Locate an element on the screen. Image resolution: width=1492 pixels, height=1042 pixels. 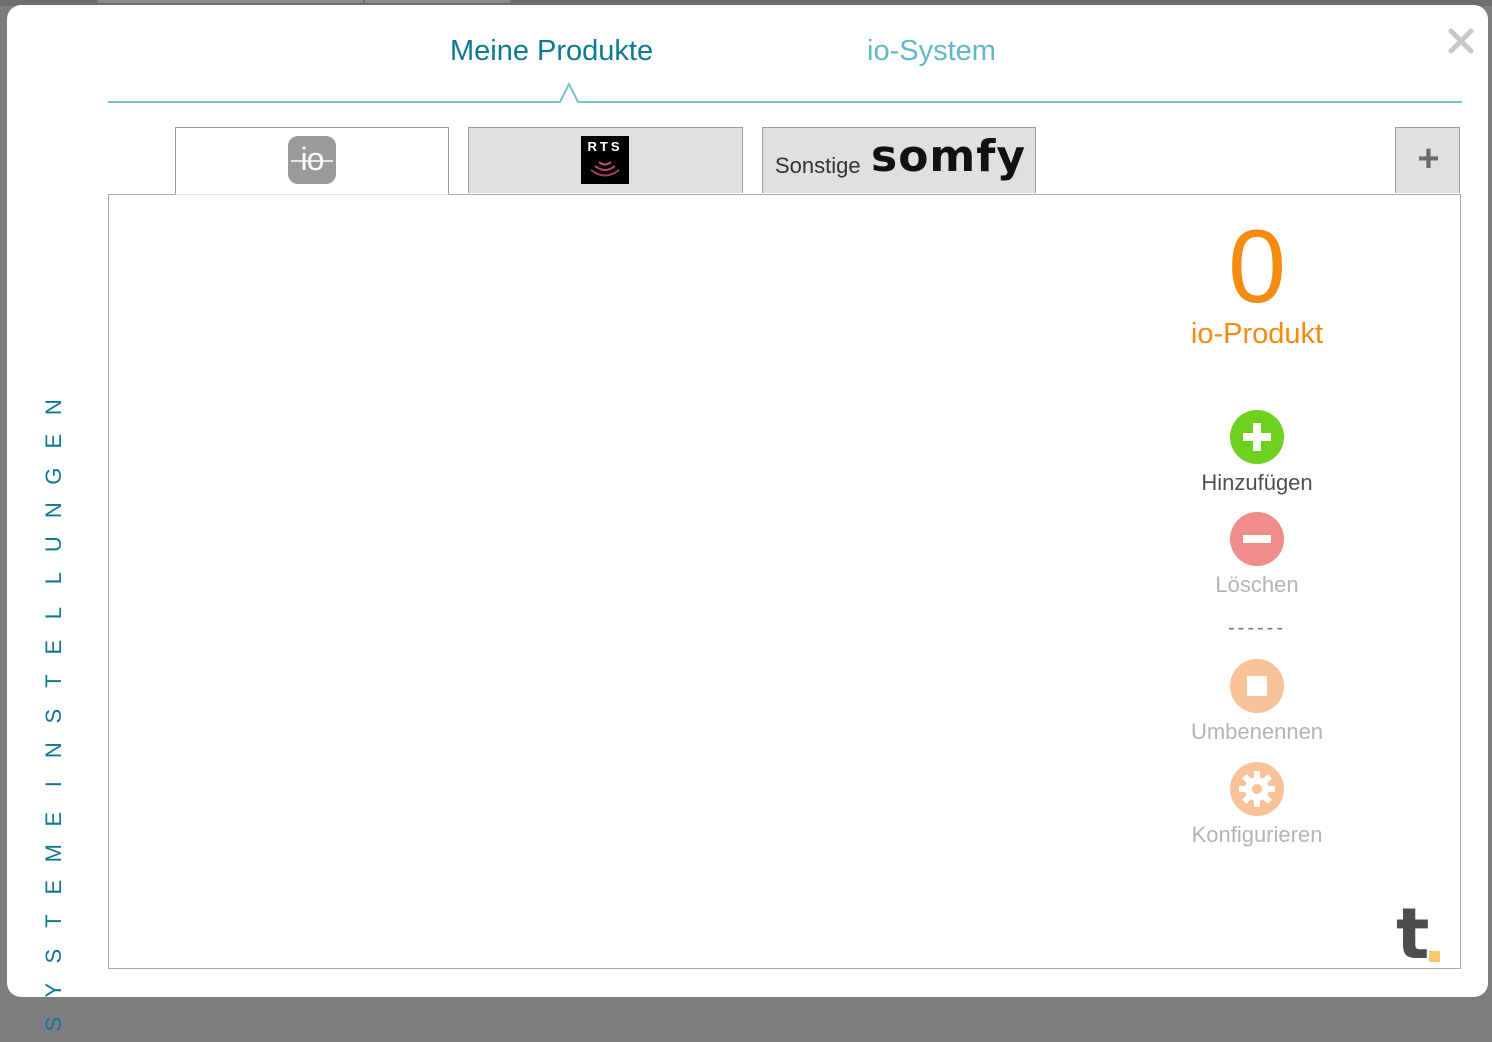
sidebar-title-letter: G is located at coordinates (53, 476).